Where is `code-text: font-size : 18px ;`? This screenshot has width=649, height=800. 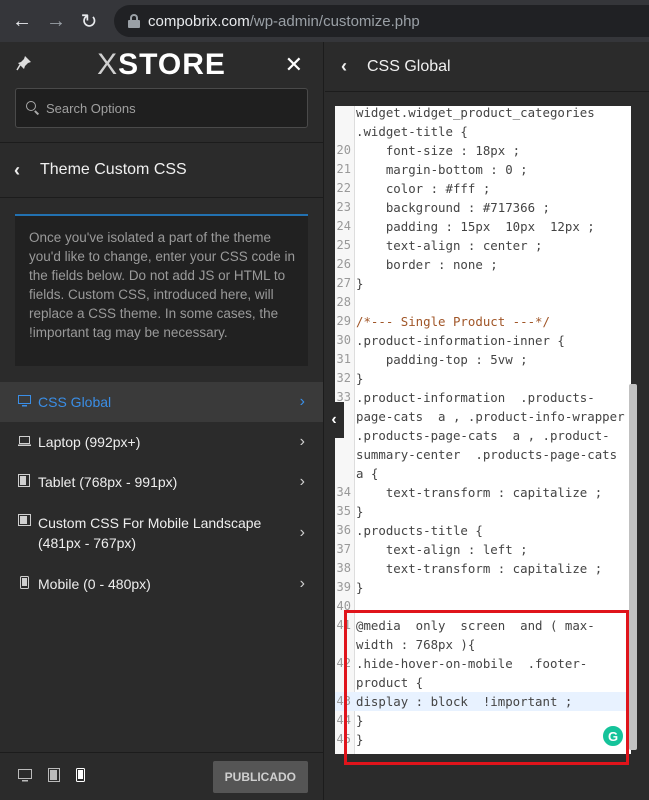
code-text: font-size : 18px ; is located at coordinates (438, 150).